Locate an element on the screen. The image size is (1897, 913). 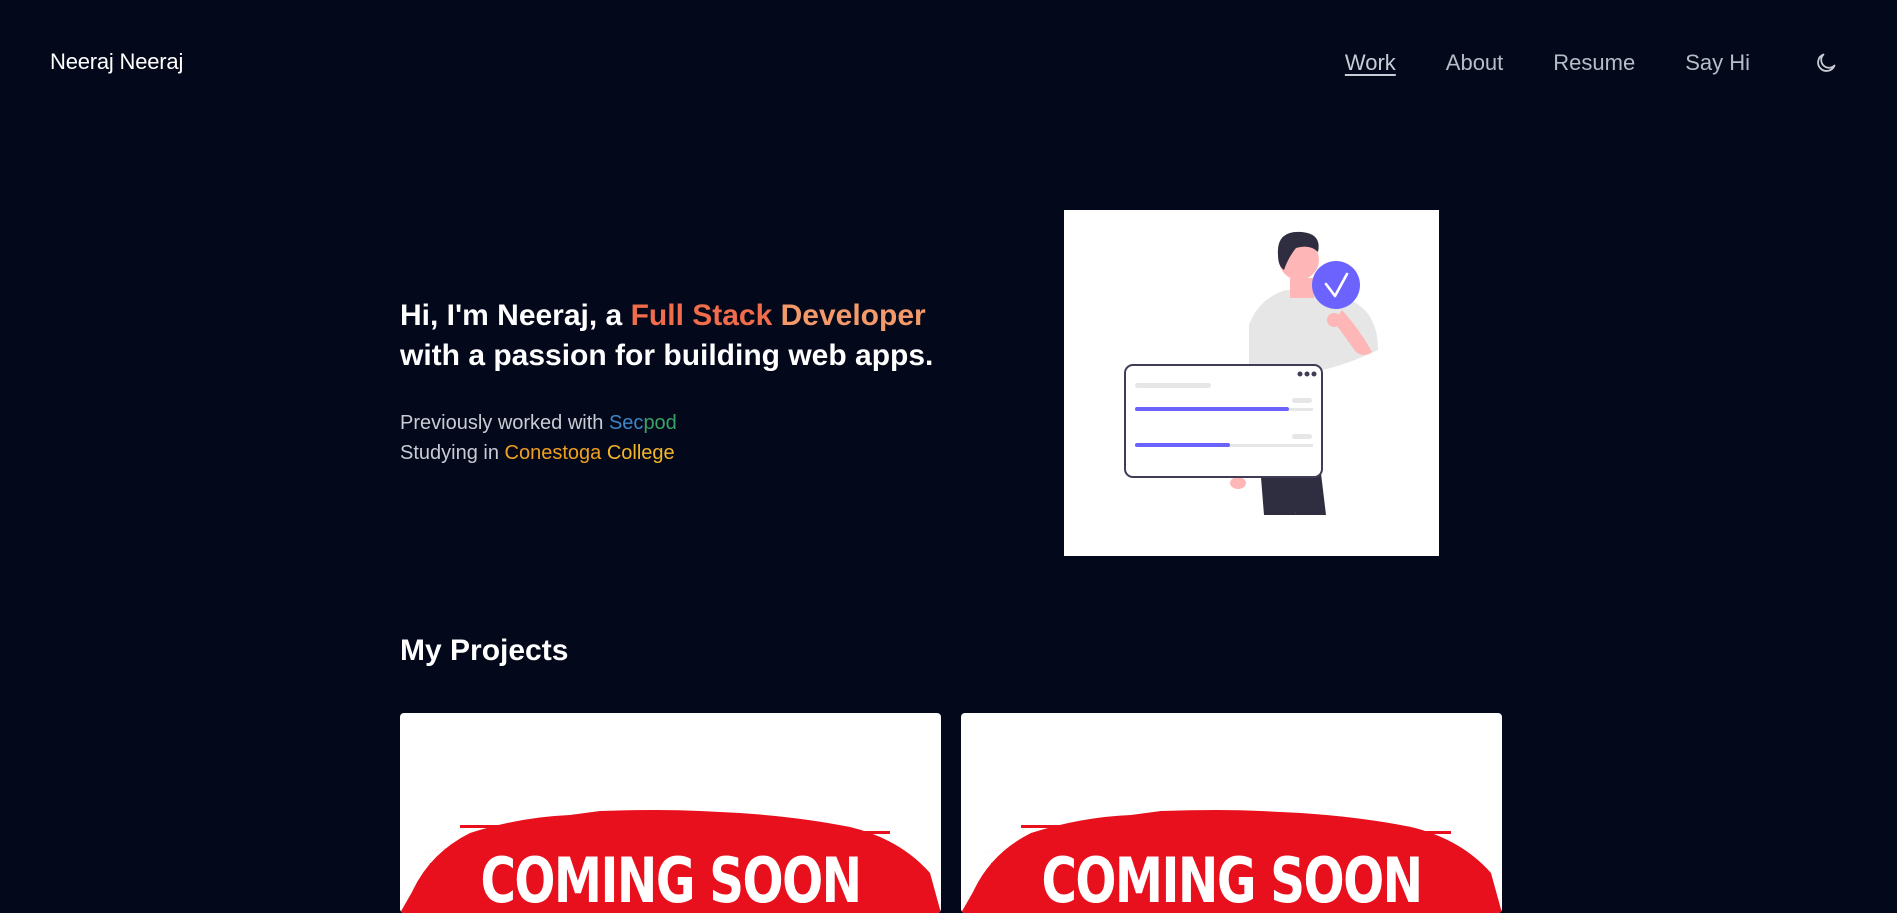
hero-role-part-2: Developer is located at coordinates (853, 315).